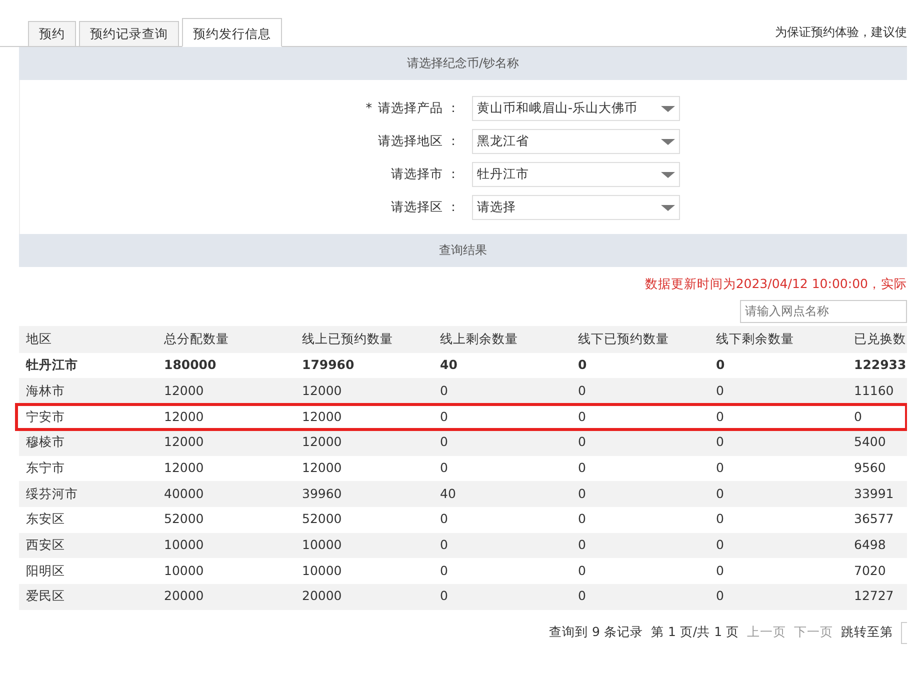 Image resolution: width=924 pixels, height=688 pixels. What do you see at coordinates (46, 596) in the screenshot?
I see `table-cell-text: 爱民区` at bounding box center [46, 596].